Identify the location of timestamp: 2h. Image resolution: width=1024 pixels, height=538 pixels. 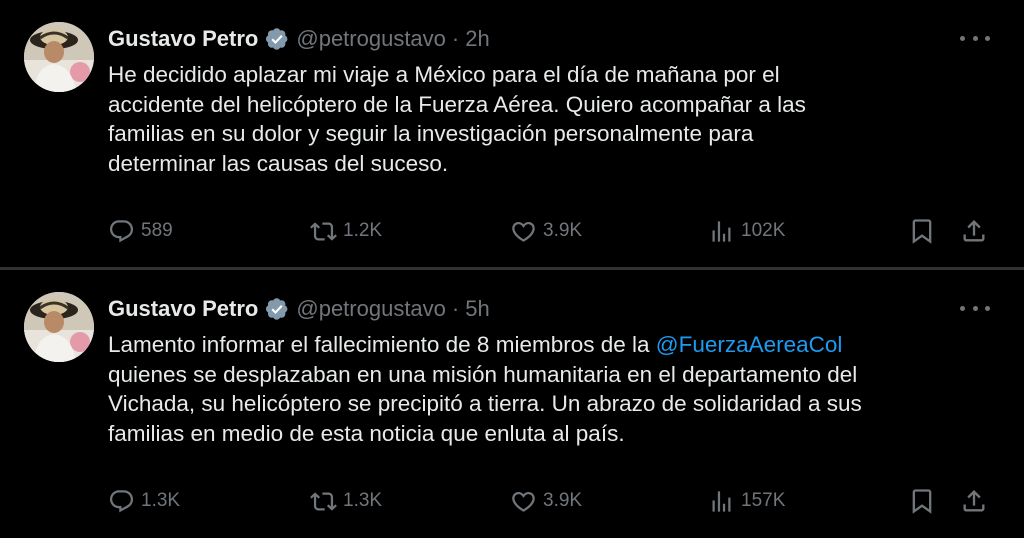
(477, 39).